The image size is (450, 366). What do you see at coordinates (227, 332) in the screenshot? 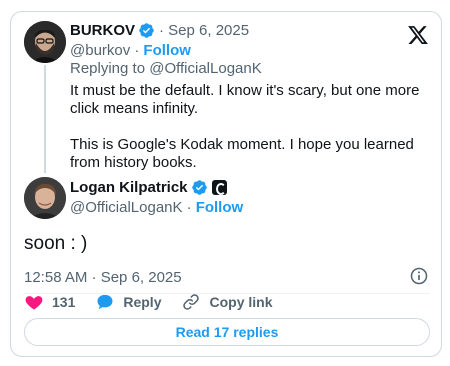
I see `read-replies-button: Read 17 replies` at bounding box center [227, 332].